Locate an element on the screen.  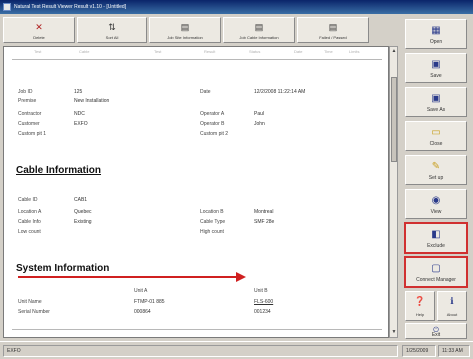
exclude-button: ◧ Exclude is located at coordinates (436, 238).